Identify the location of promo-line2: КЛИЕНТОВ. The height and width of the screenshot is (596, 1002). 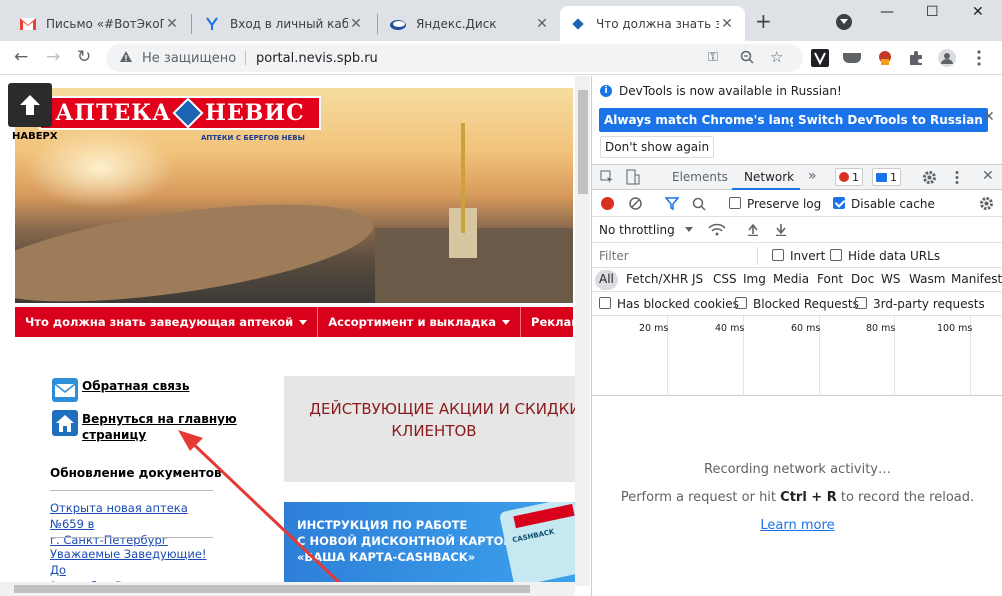
(434, 431).